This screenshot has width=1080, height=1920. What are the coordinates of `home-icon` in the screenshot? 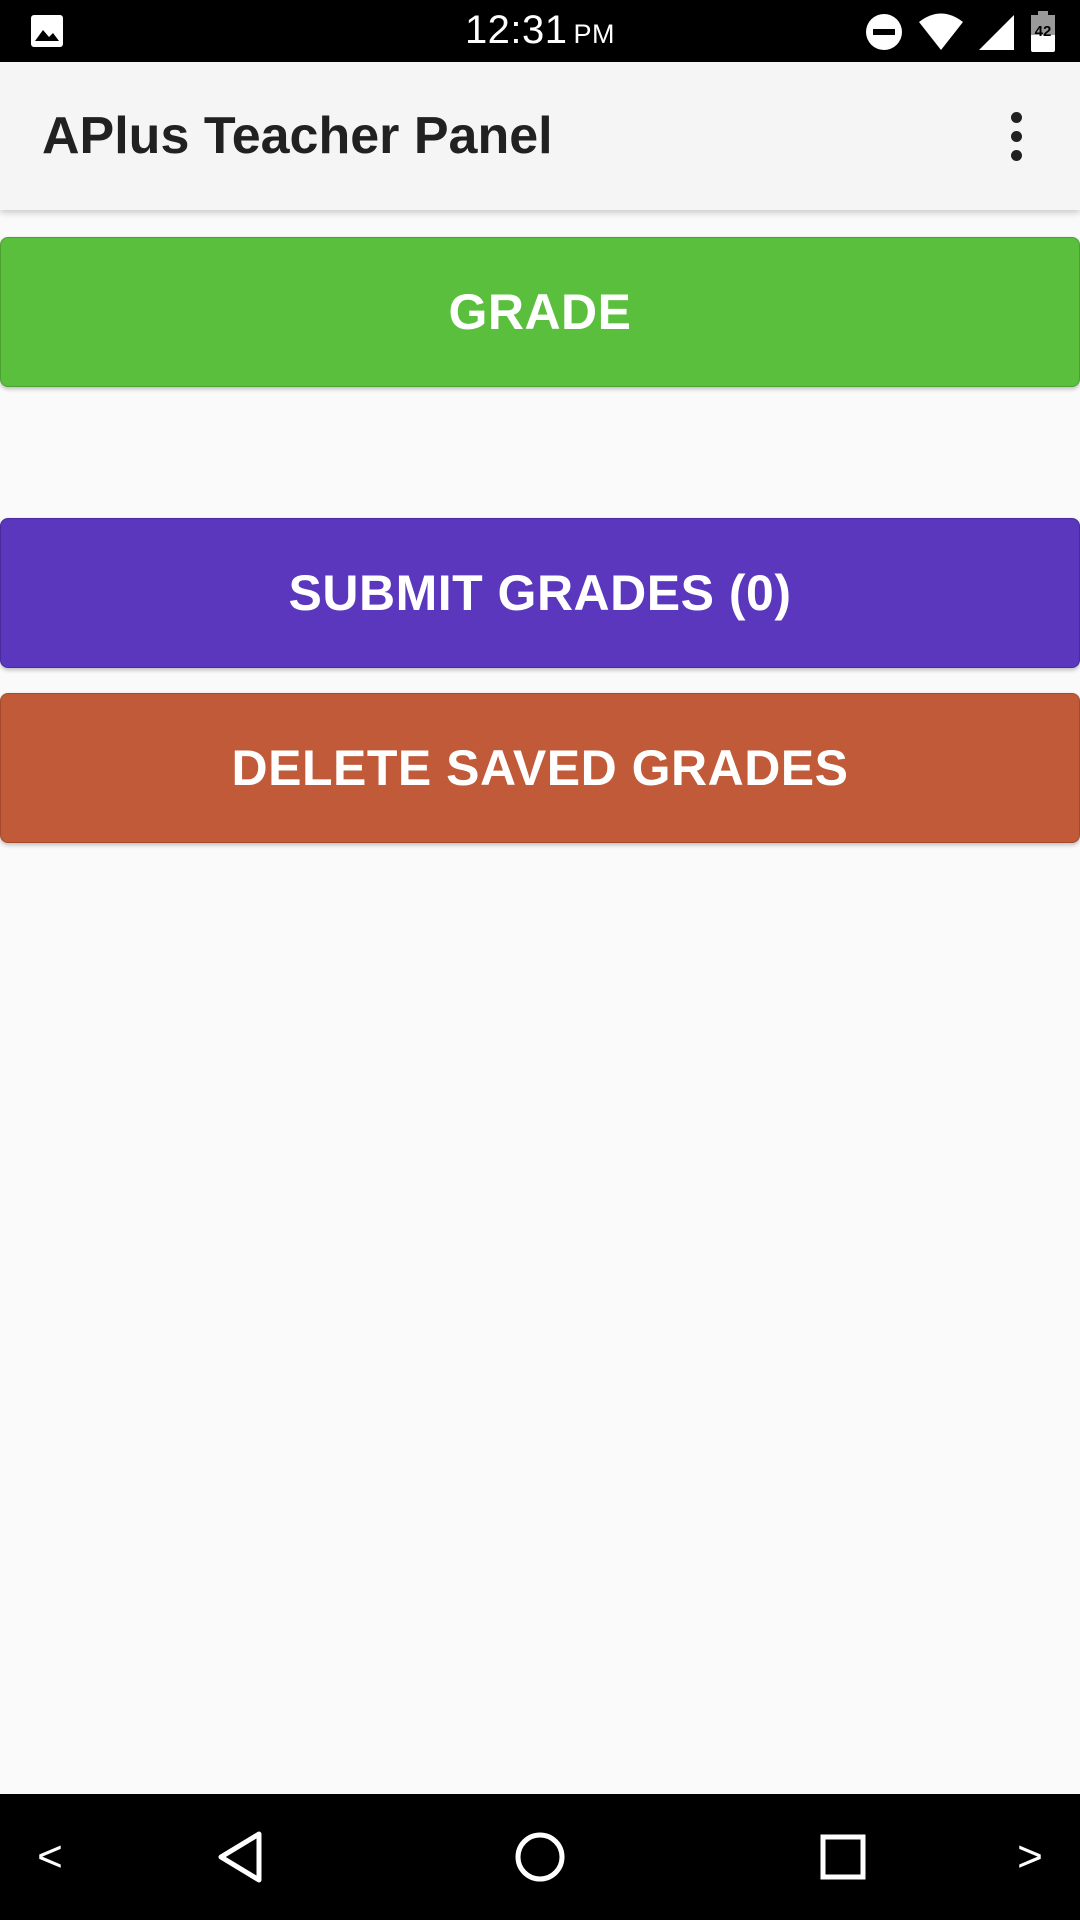 It's located at (540, 1857).